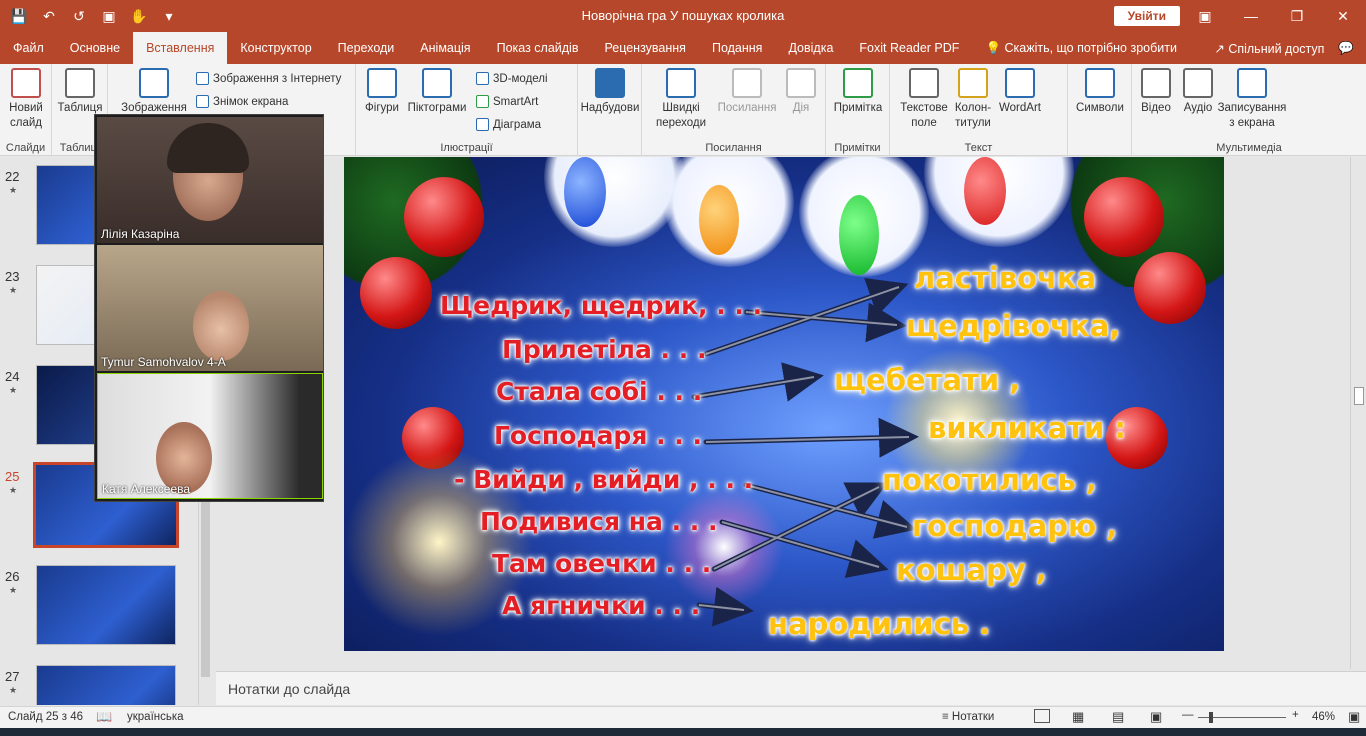 The image size is (1366, 736). I want to click on 3d-models-button: 3D-моделі, so click(512, 78).